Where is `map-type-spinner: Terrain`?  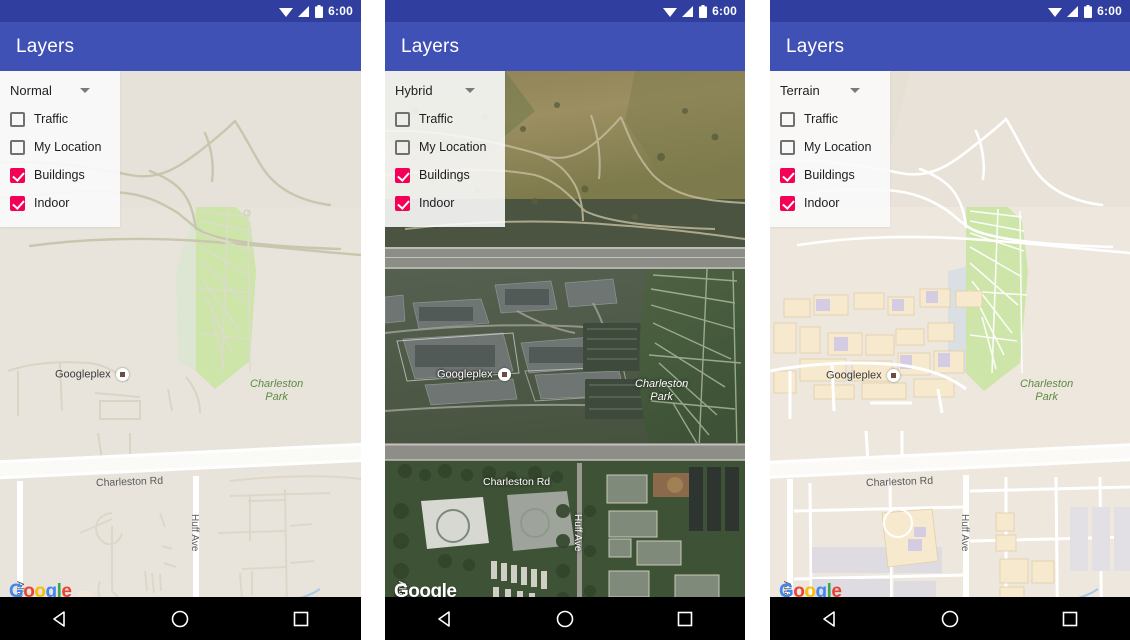 map-type-spinner: Terrain is located at coordinates (830, 92).